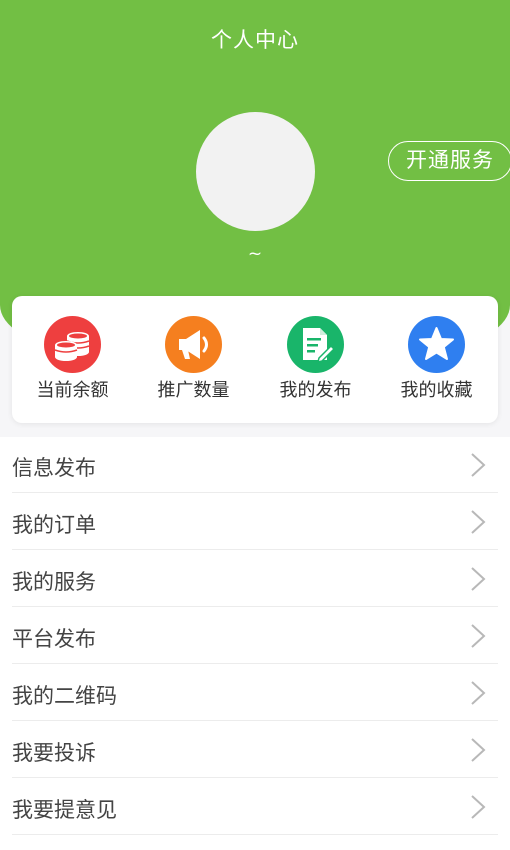 The image size is (510, 850). I want to click on quick-action-promotion: 推广数量, so click(193, 359).